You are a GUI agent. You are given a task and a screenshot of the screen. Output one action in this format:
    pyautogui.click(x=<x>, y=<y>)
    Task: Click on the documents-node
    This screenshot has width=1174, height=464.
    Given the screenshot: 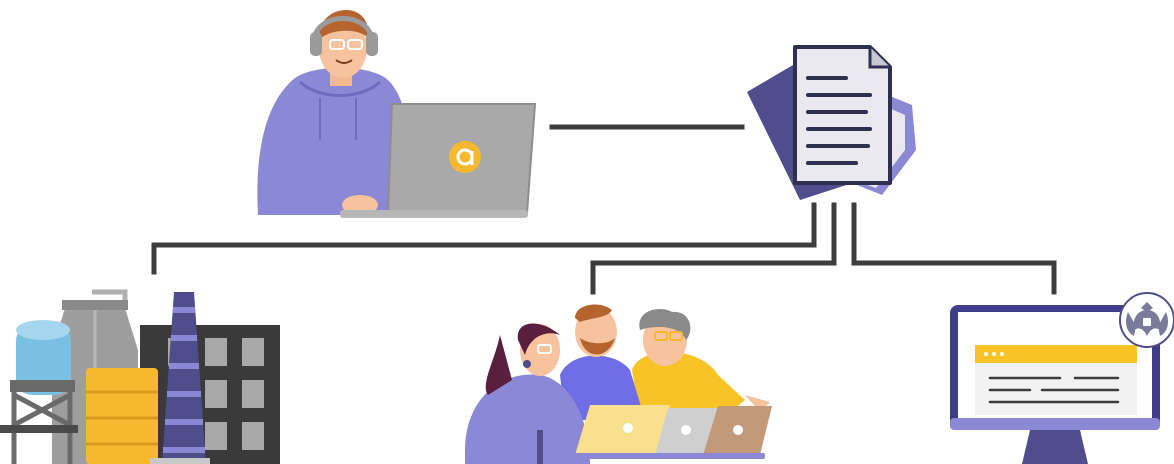 What is the action you would take?
    pyautogui.click(x=831, y=122)
    